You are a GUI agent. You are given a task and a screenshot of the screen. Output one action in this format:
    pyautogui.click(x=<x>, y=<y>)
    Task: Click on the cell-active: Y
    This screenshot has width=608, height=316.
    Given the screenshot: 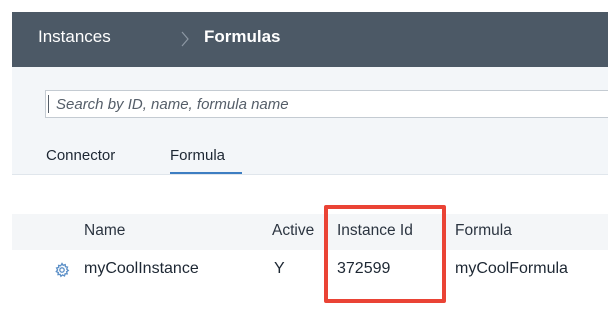 What is the action you would take?
    pyautogui.click(x=279, y=268)
    